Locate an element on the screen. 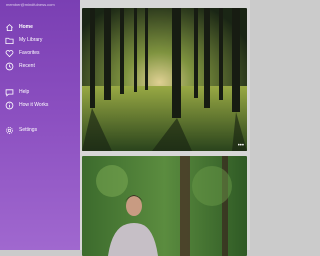  nav-label-help: Help is located at coordinates (24, 92).